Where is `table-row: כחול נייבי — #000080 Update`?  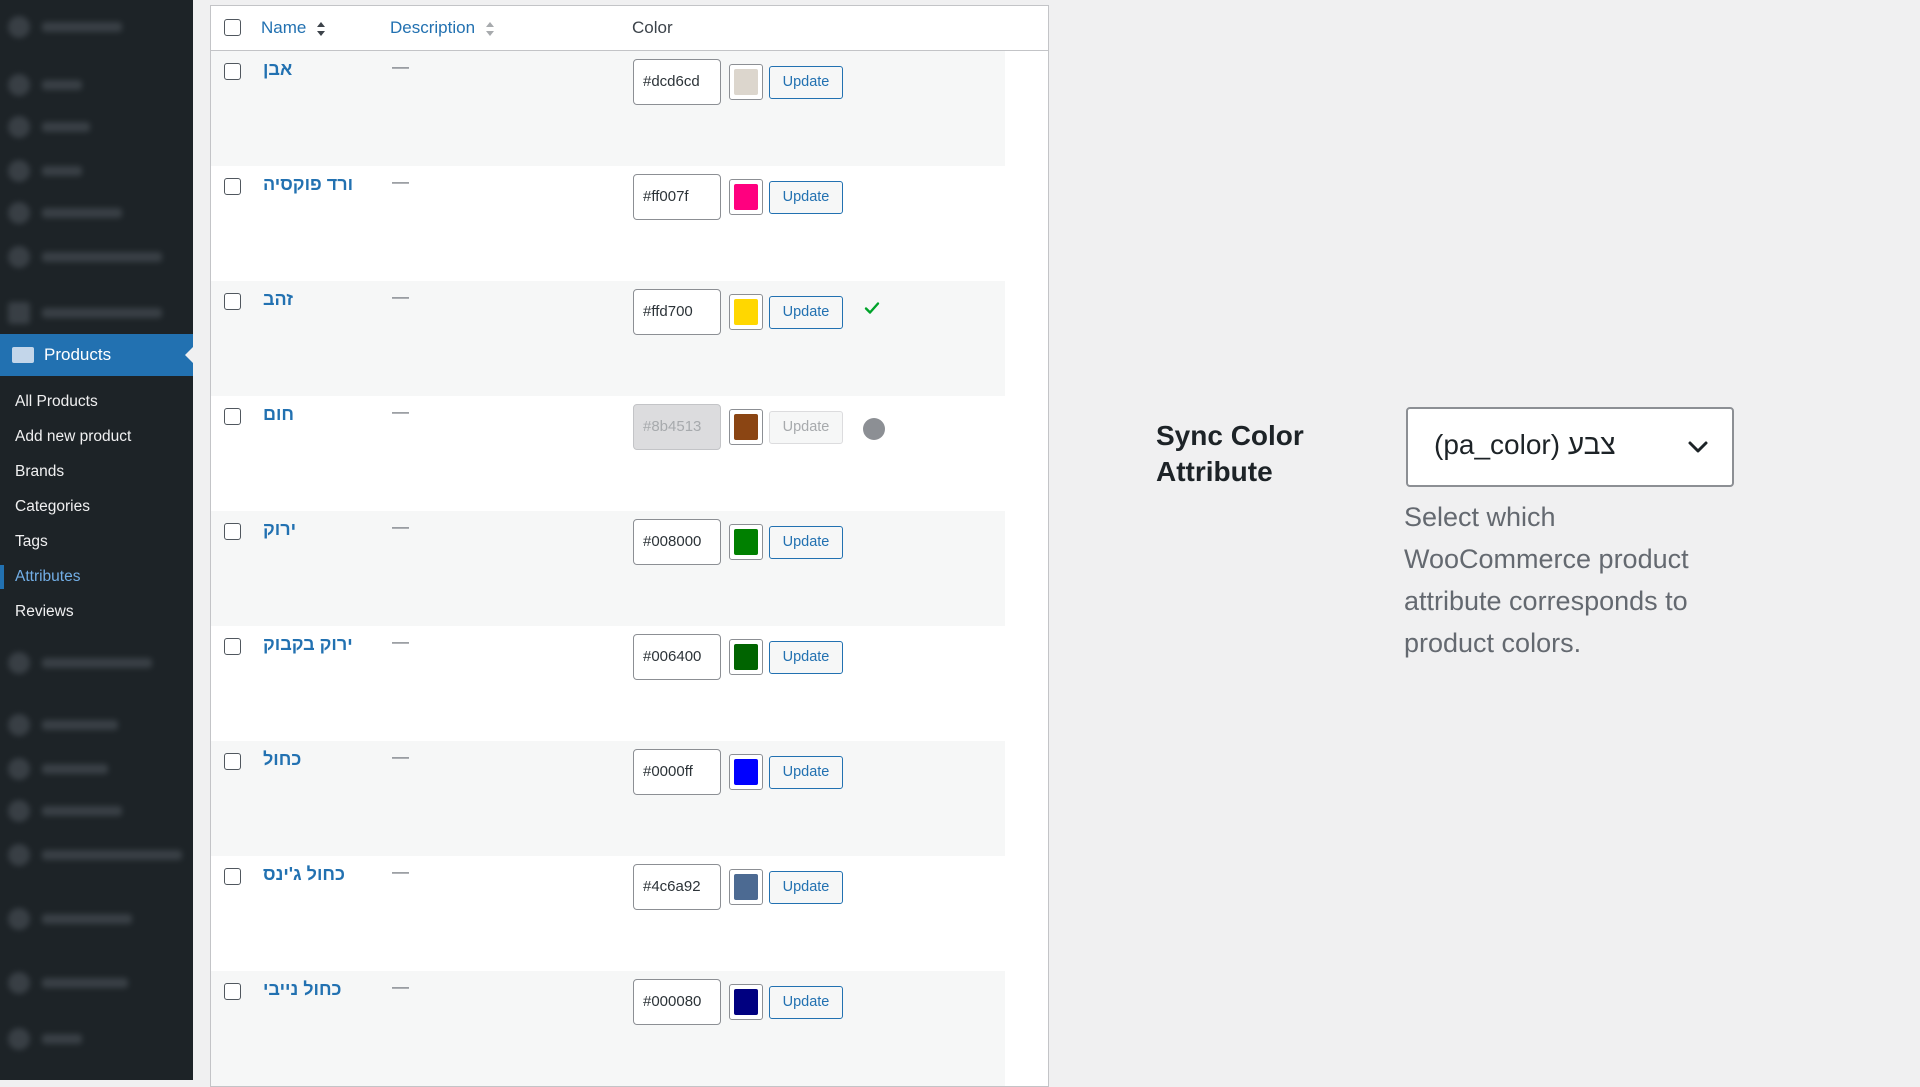
table-row: כחול נייבי — #000080 Update is located at coordinates (608, 1028).